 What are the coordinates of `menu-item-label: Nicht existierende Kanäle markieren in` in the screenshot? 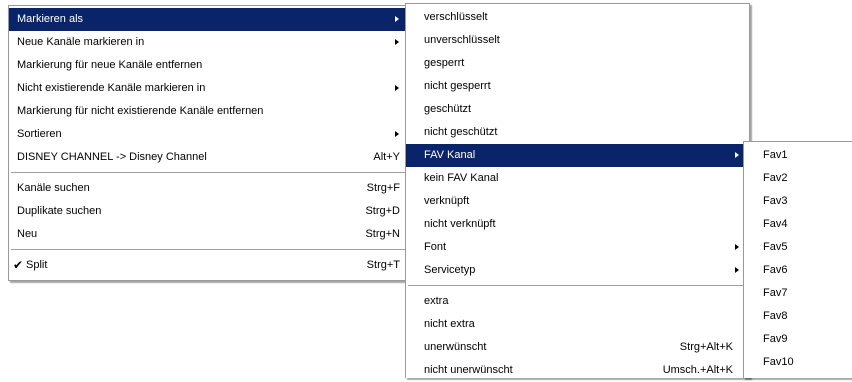 It's located at (111, 88).